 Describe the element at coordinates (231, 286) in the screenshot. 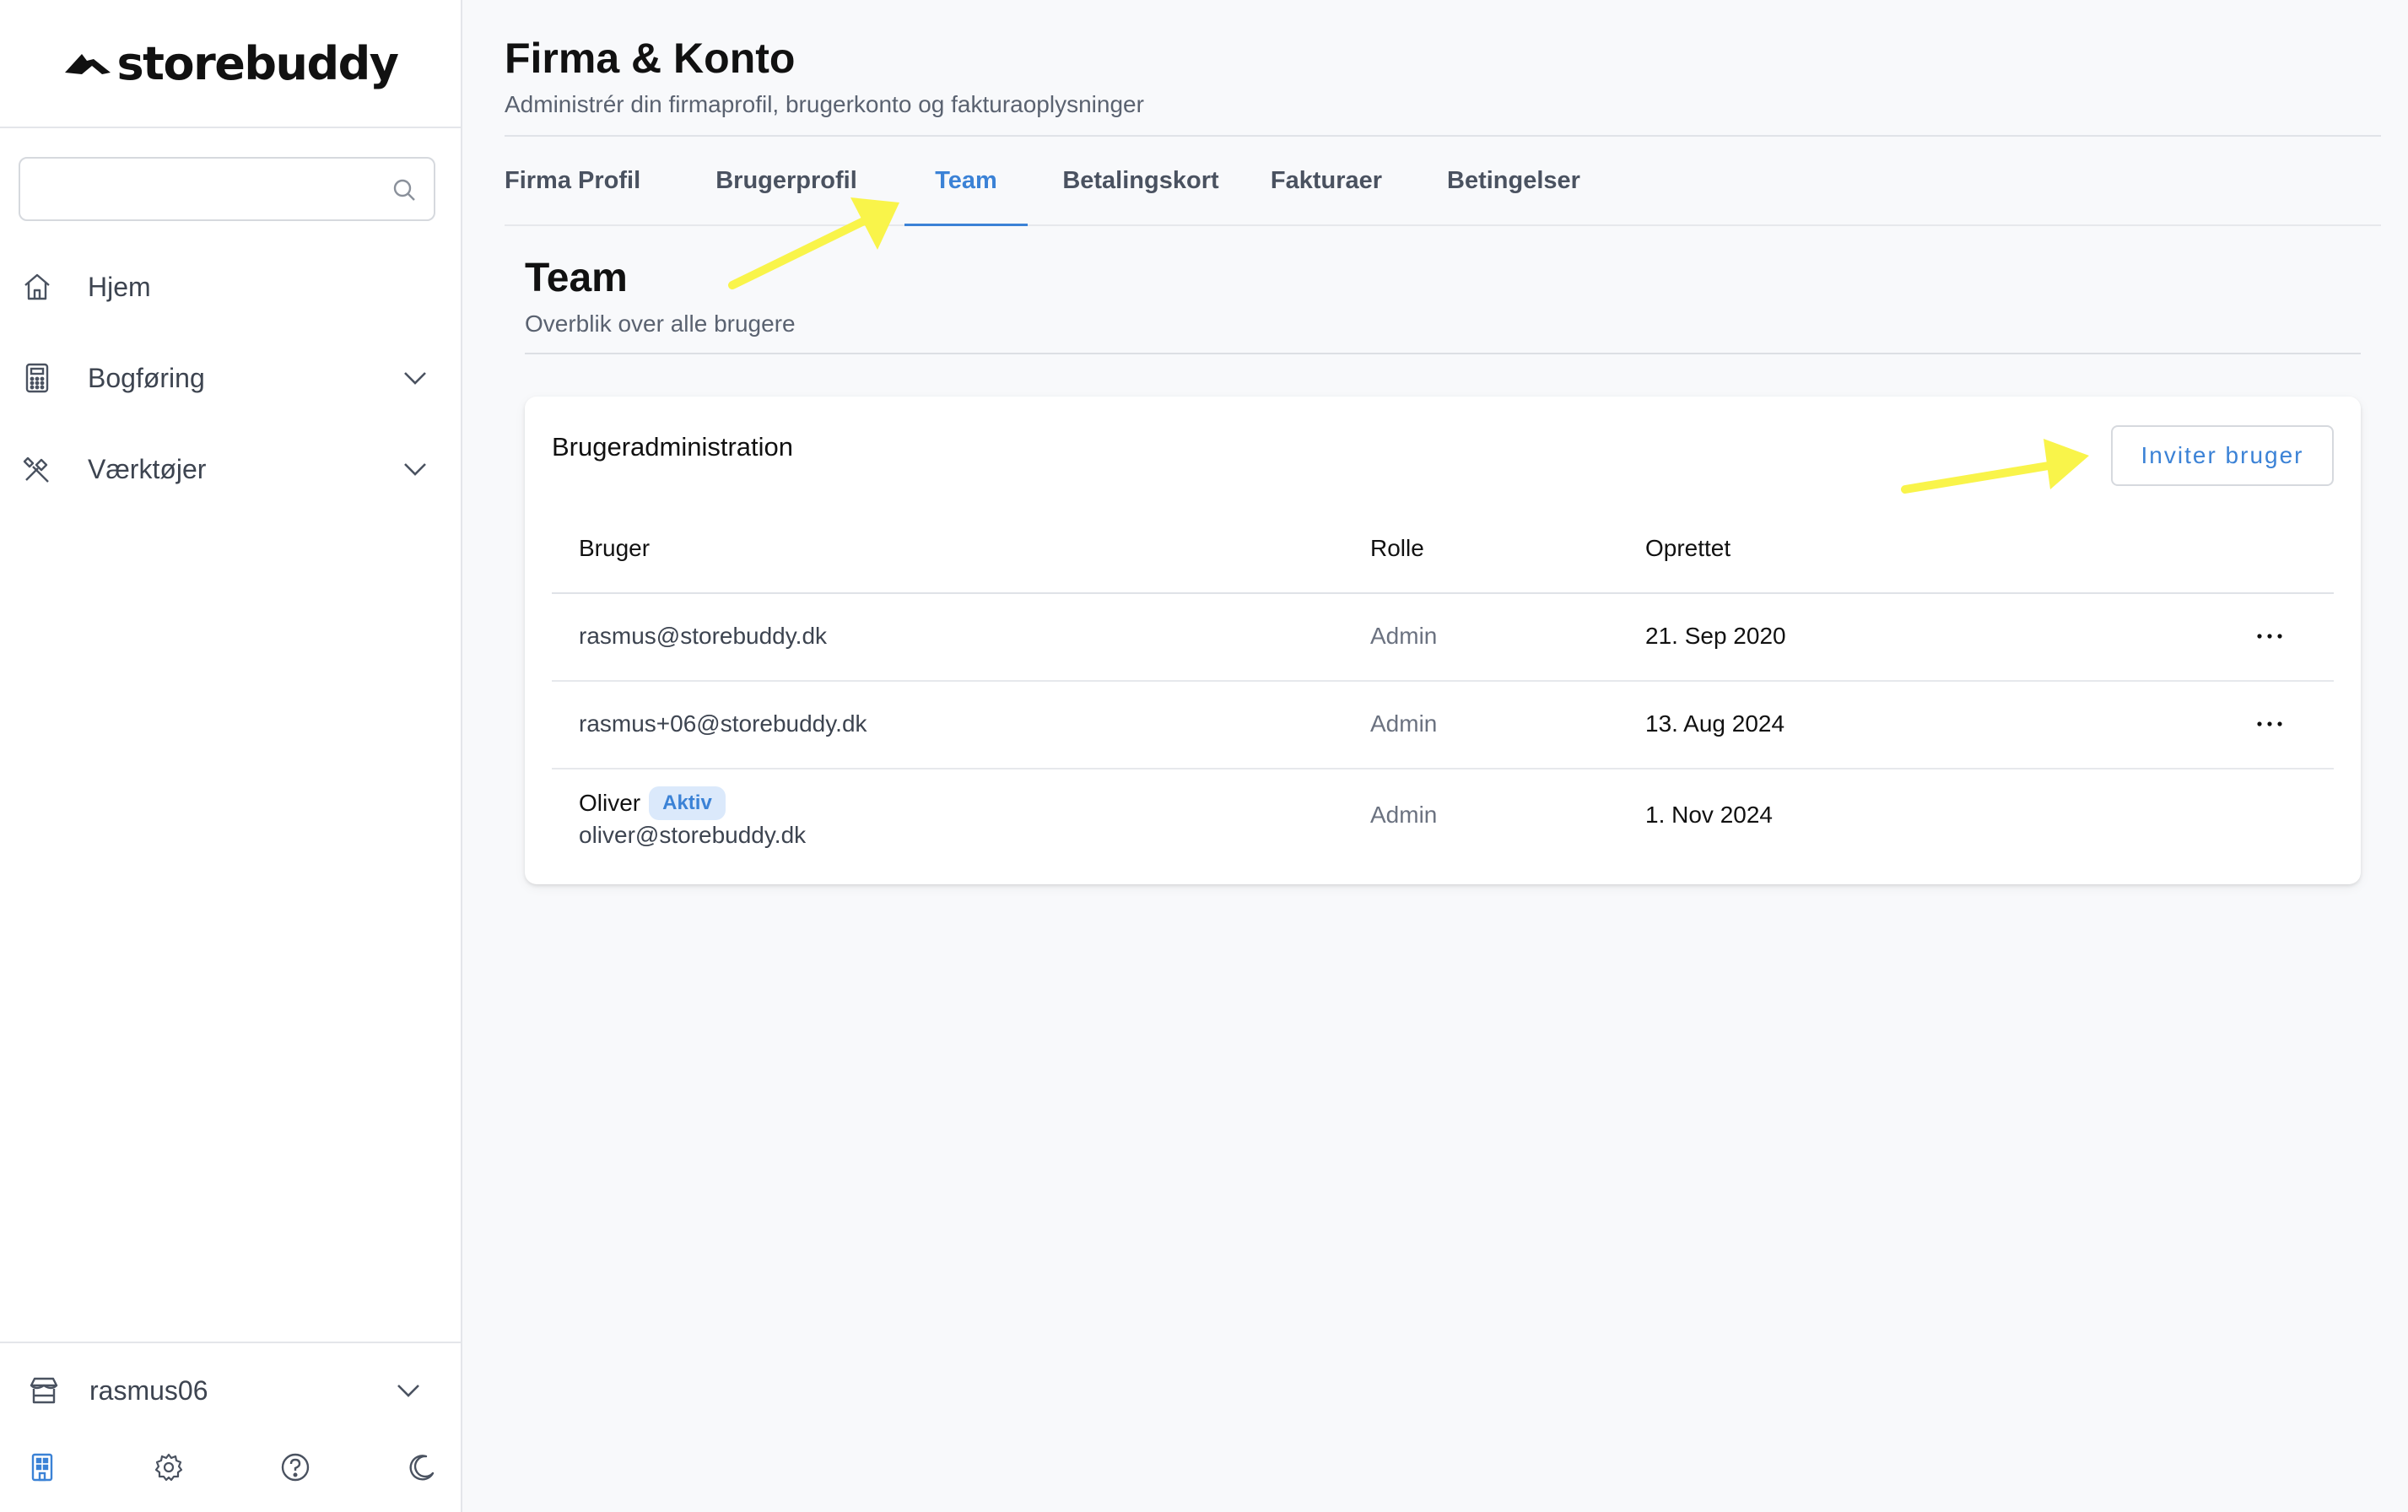

I see `sidebar-item-hjem: Hjem` at that location.